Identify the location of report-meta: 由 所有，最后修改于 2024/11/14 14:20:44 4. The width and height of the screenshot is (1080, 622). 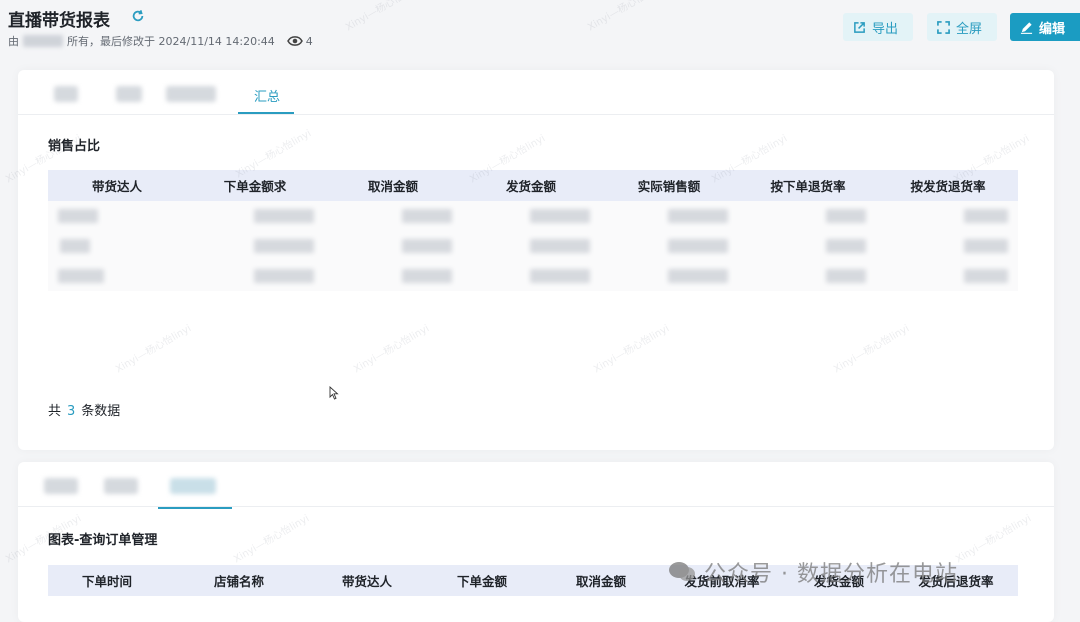
(160, 41).